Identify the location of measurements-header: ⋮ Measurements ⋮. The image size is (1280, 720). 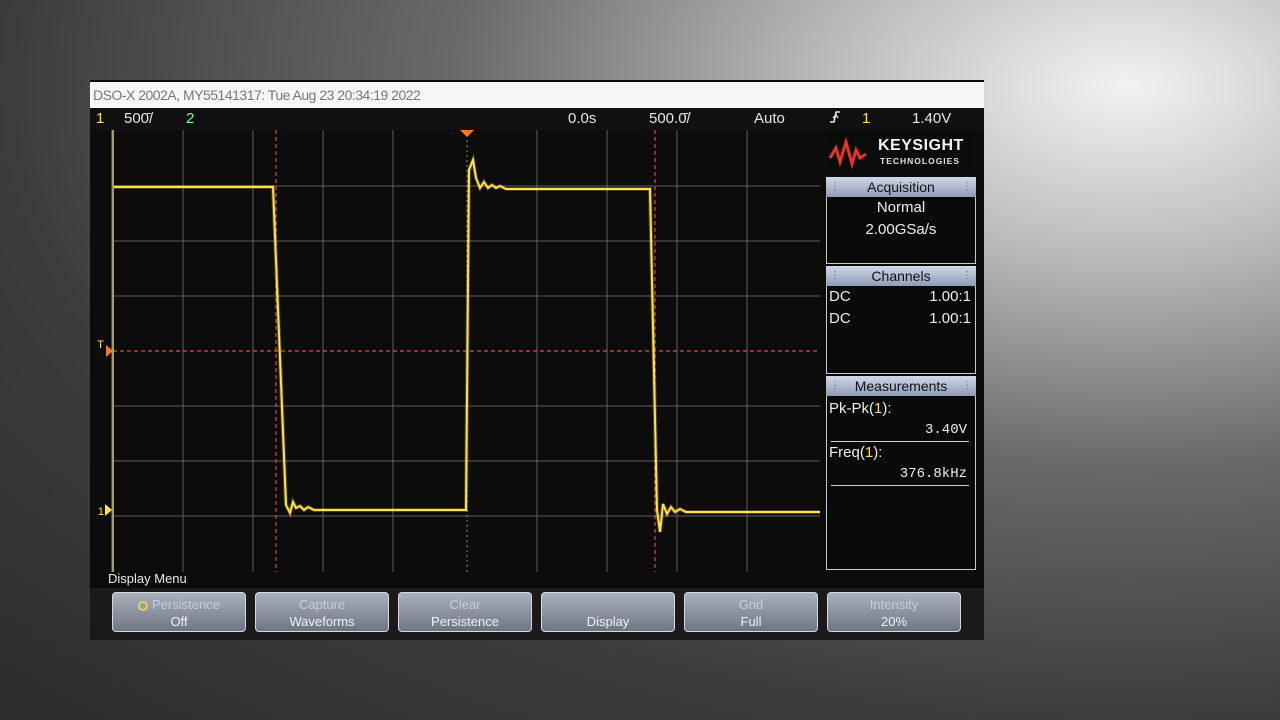
(901, 386).